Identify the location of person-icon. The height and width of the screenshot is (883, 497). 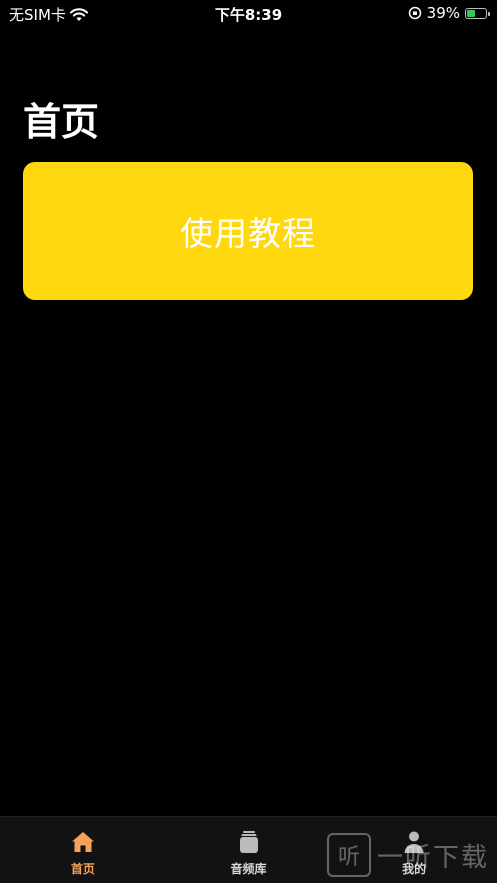
(414, 842).